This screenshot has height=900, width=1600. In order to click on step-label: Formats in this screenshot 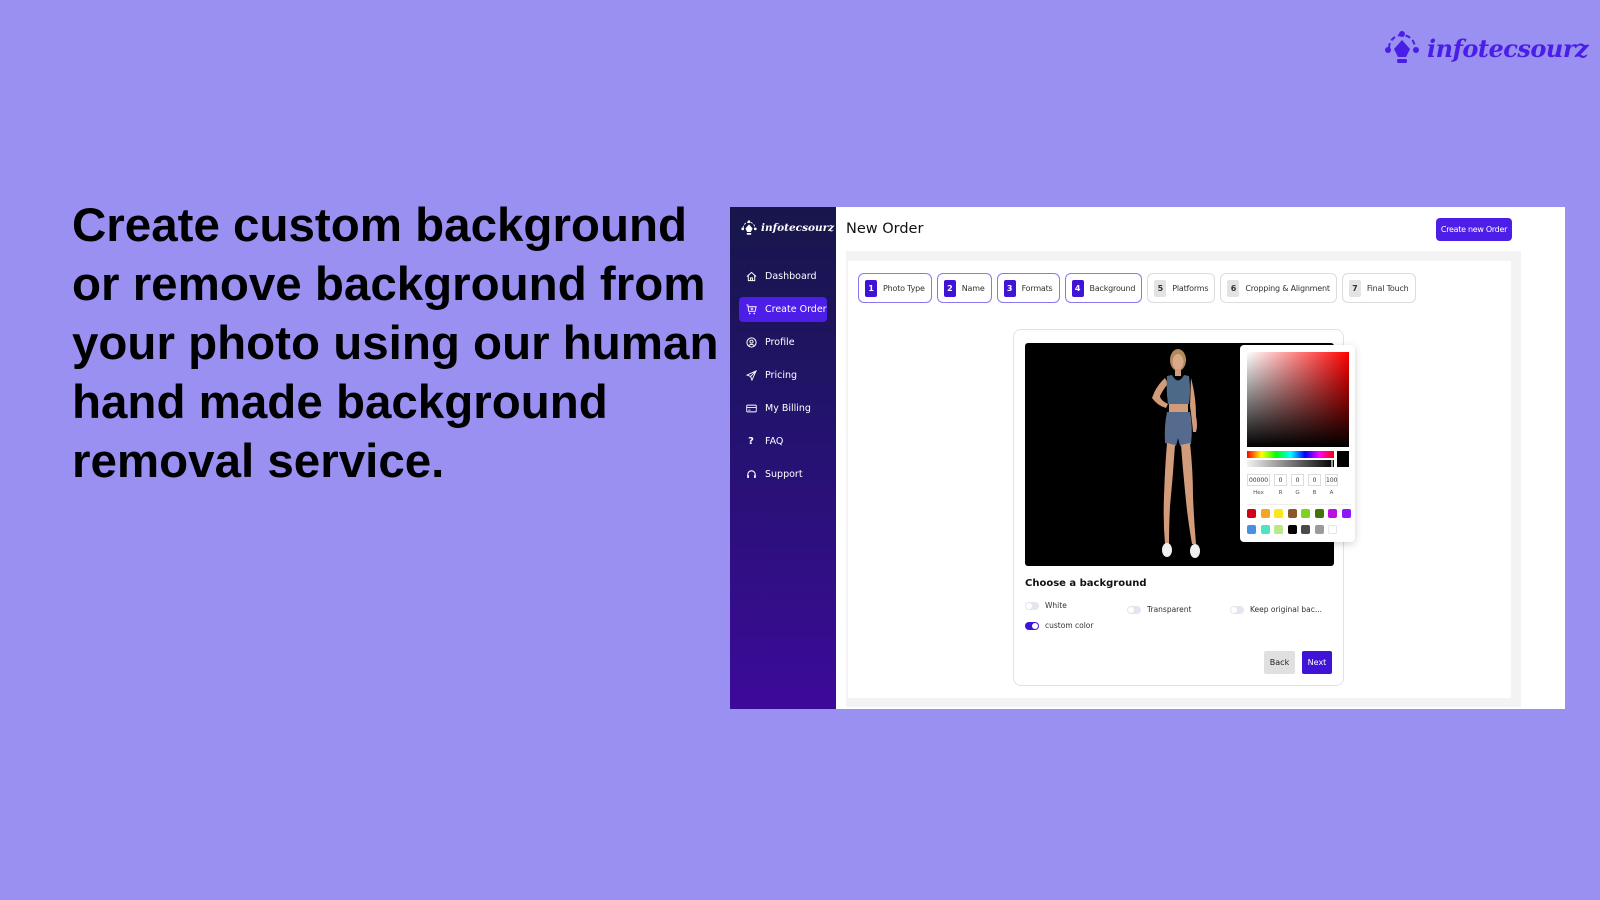, I will do `click(1037, 288)`.